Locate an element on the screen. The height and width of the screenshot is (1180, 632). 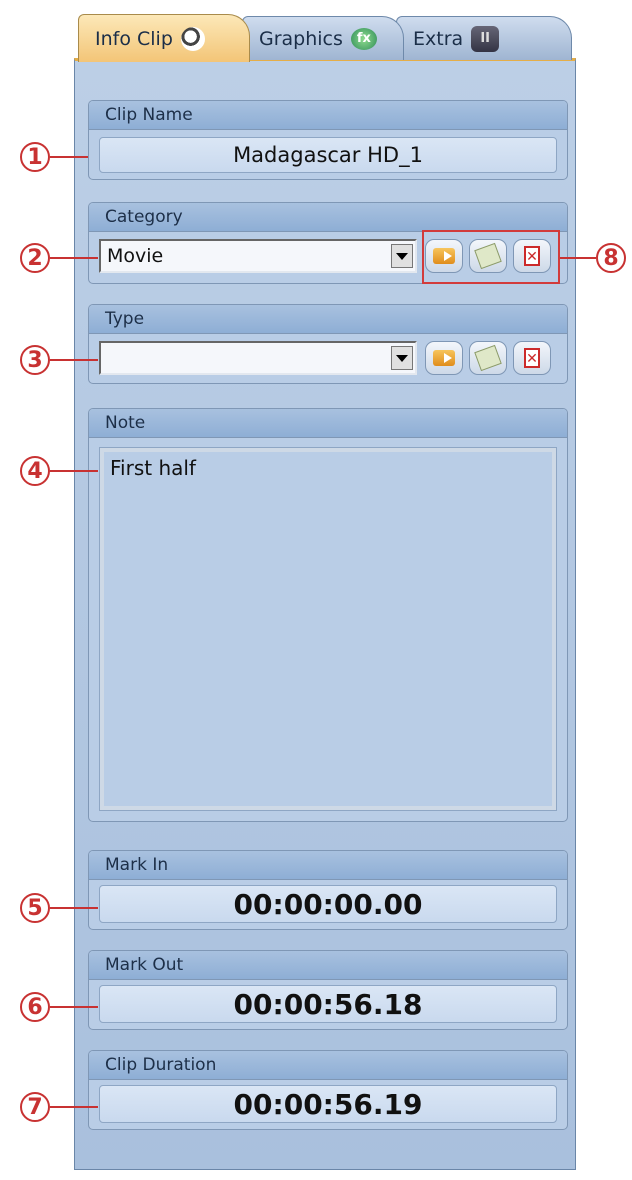
tab-info-clip: Info Clip is located at coordinates (164, 38).